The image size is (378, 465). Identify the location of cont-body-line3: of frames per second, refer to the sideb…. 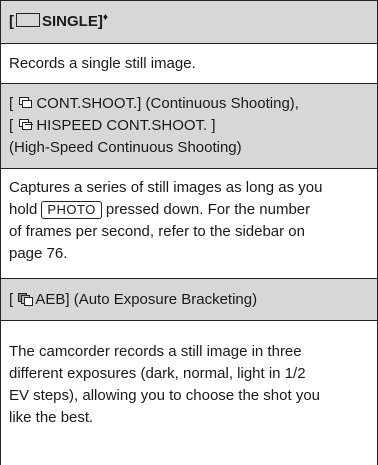
(157, 231).